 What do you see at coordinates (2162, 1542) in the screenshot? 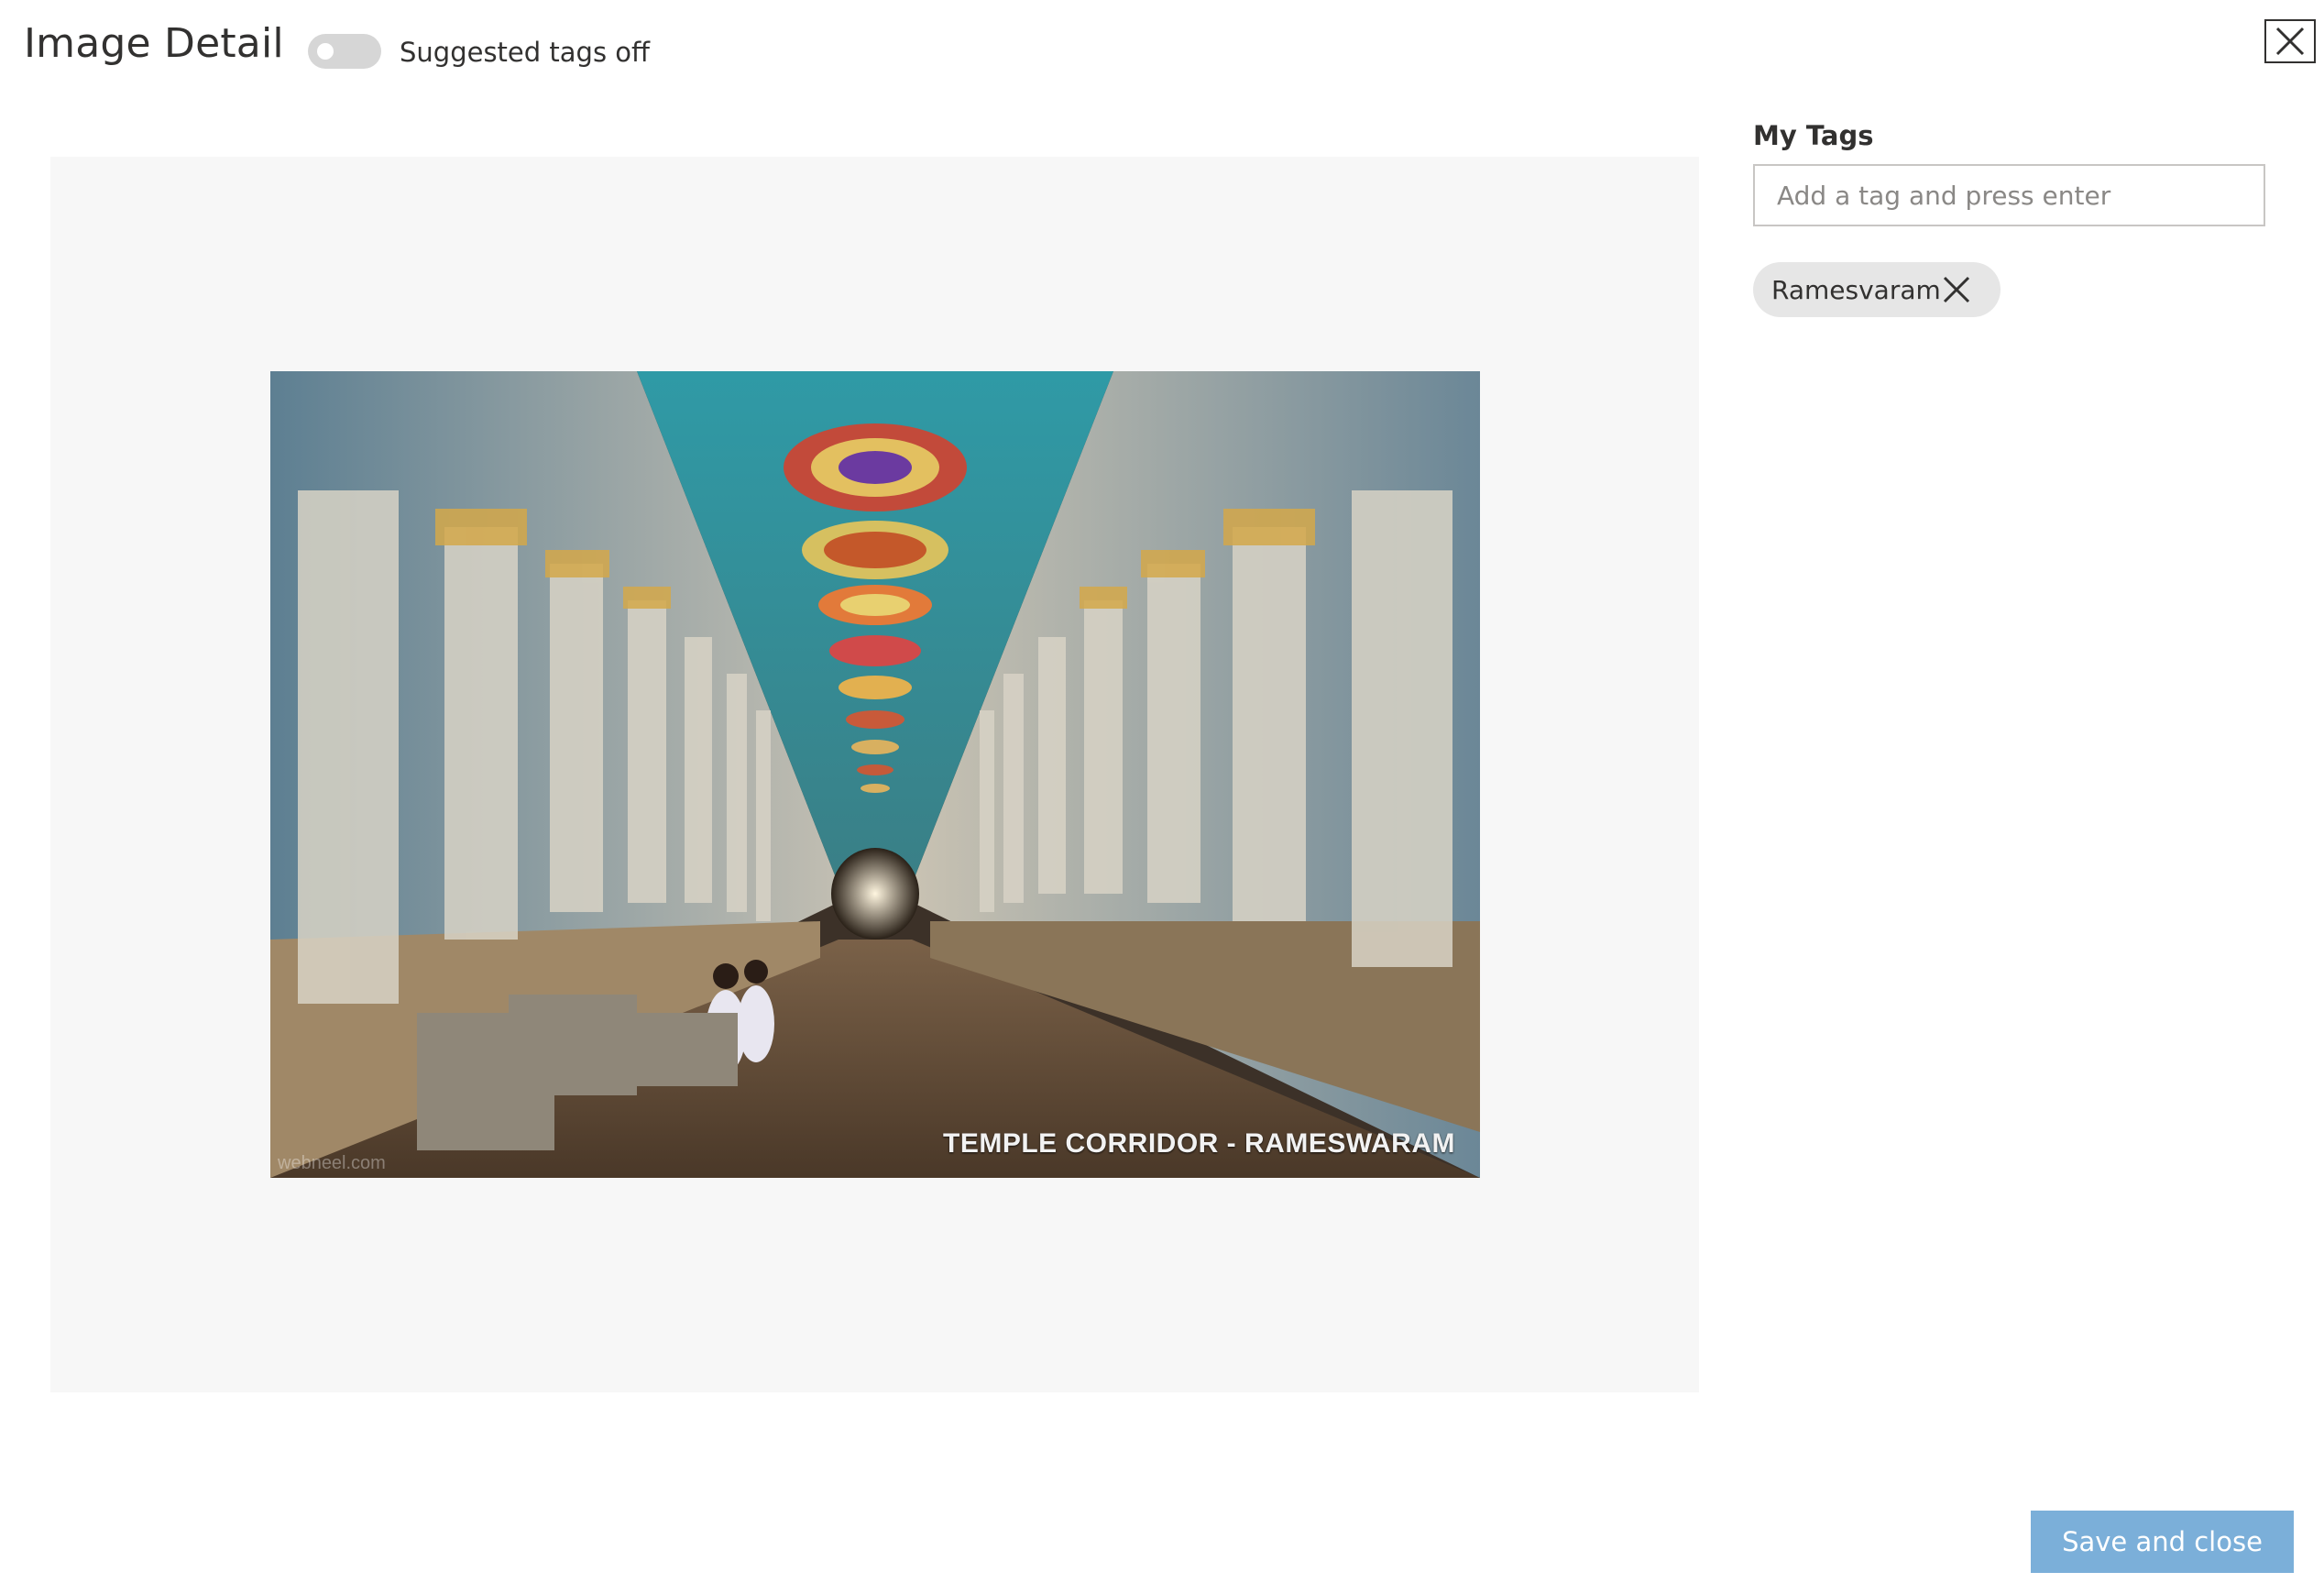
I see `save-and-close-button: Save and close` at bounding box center [2162, 1542].